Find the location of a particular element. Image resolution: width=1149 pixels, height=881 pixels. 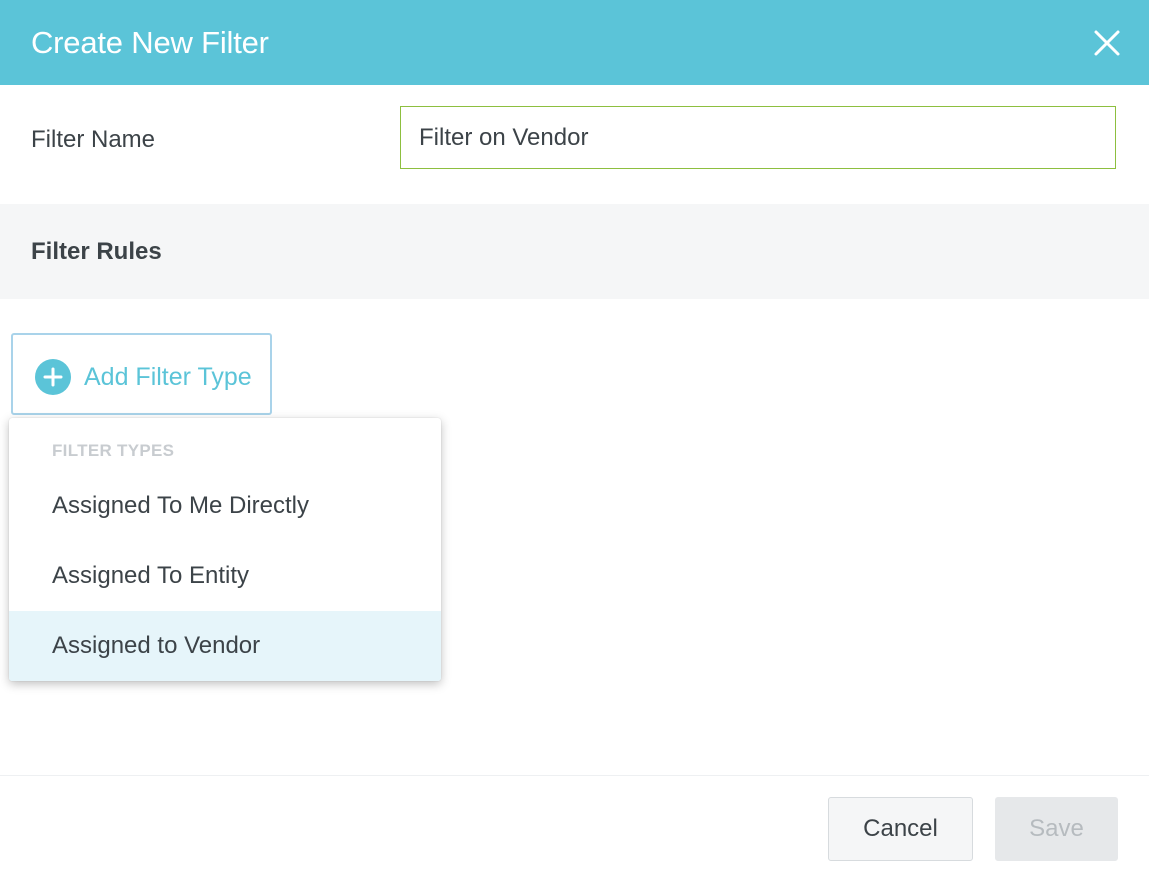

add-filter-type-label: Add Filter Type is located at coordinates (168, 377).